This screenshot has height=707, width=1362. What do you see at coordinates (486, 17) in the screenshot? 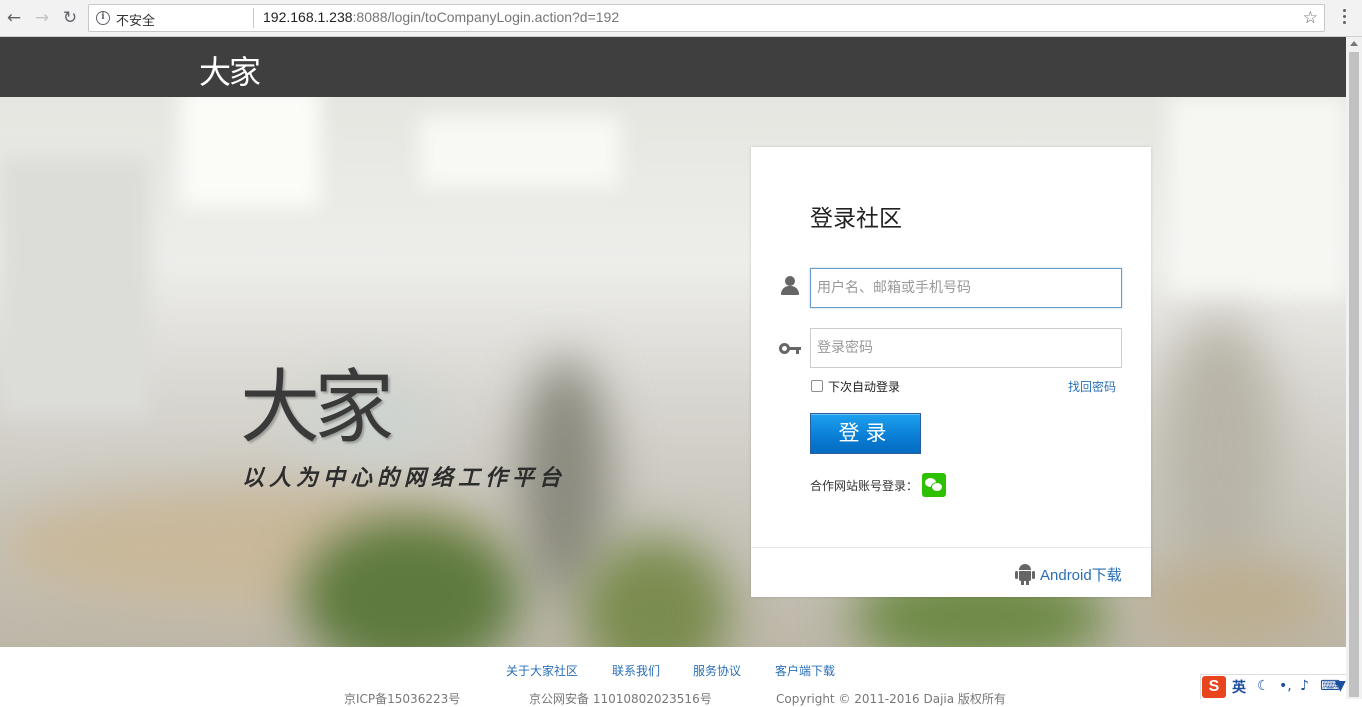
I see `url-path: :8088/login/toCompanyLogin.action?d=192` at bounding box center [486, 17].